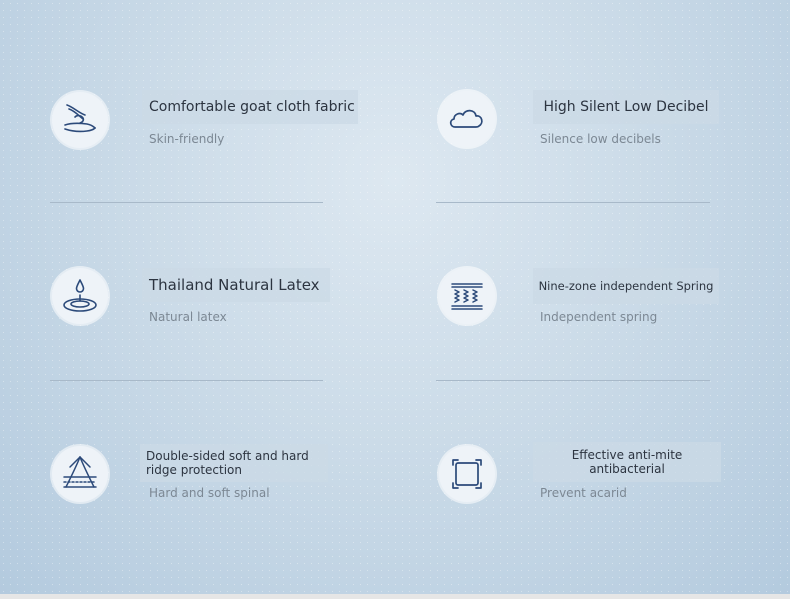  Describe the element at coordinates (187, 139) in the screenshot. I see `feature-subtitle: Skin-friendly` at that location.